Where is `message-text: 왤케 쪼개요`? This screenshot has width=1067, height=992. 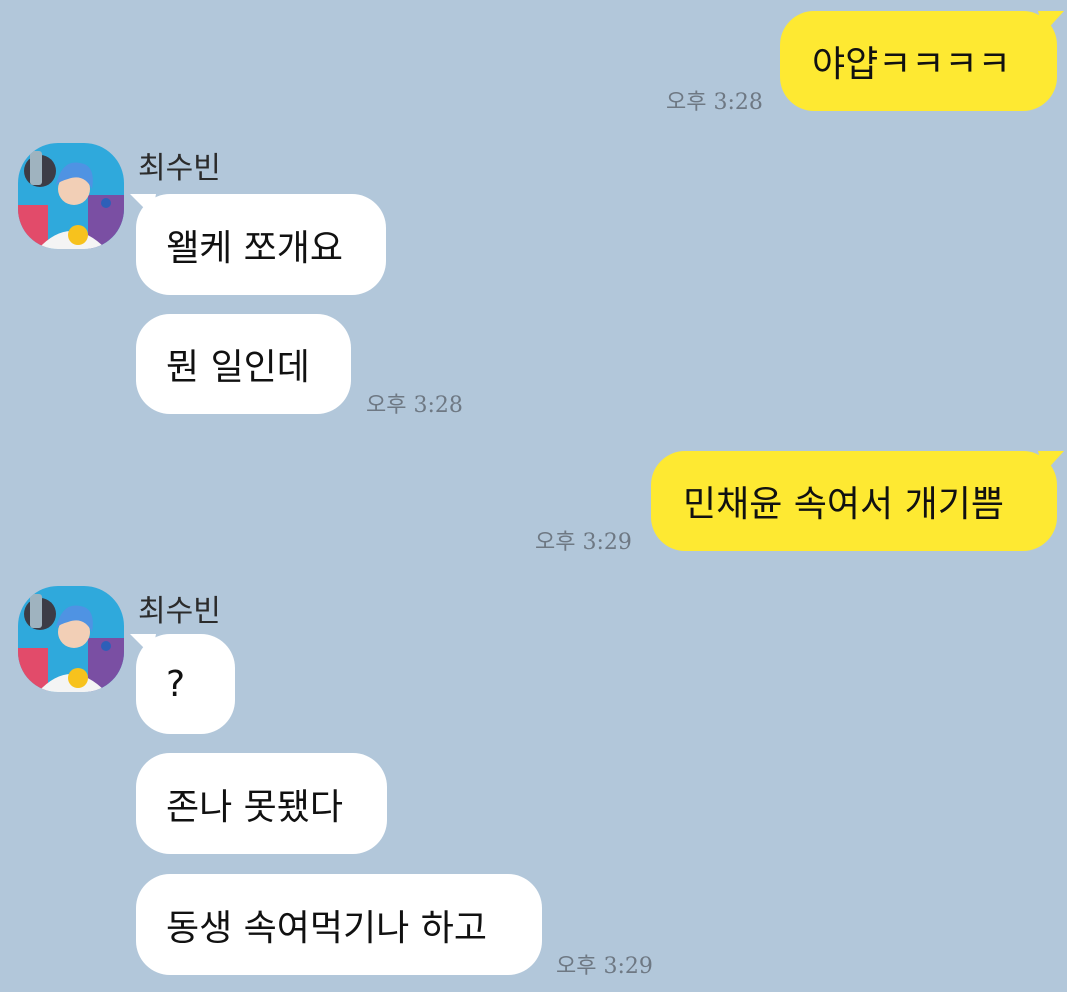
message-text: 왤케 쪼개요 is located at coordinates (255, 248).